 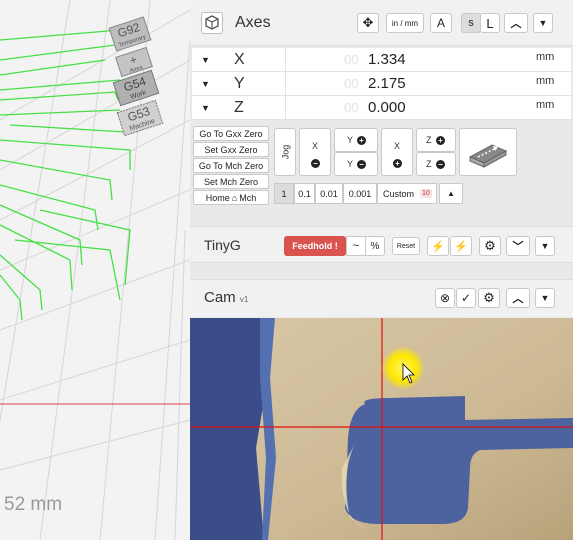 I want to click on step-1-button: 1, so click(x=284, y=193).